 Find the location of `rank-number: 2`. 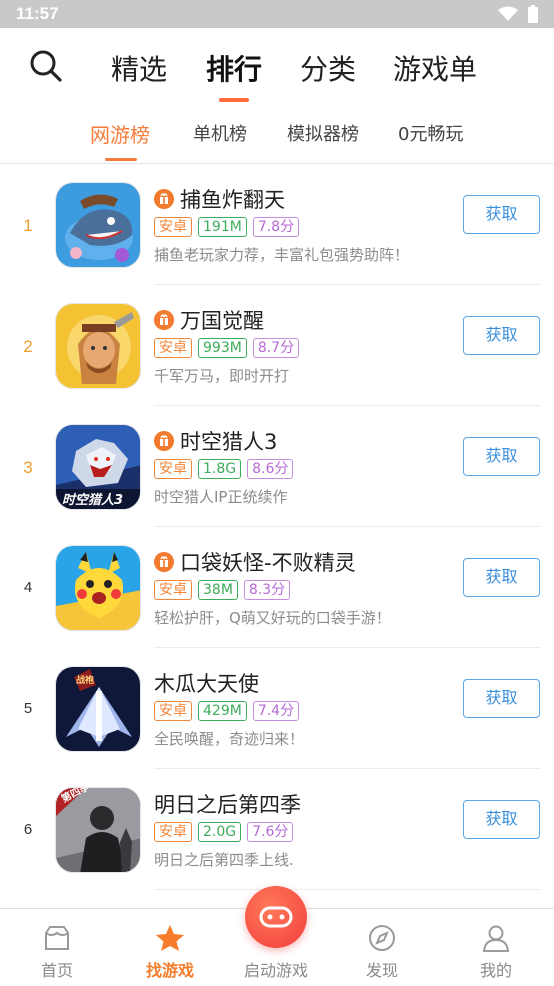

rank-number: 2 is located at coordinates (28, 346).